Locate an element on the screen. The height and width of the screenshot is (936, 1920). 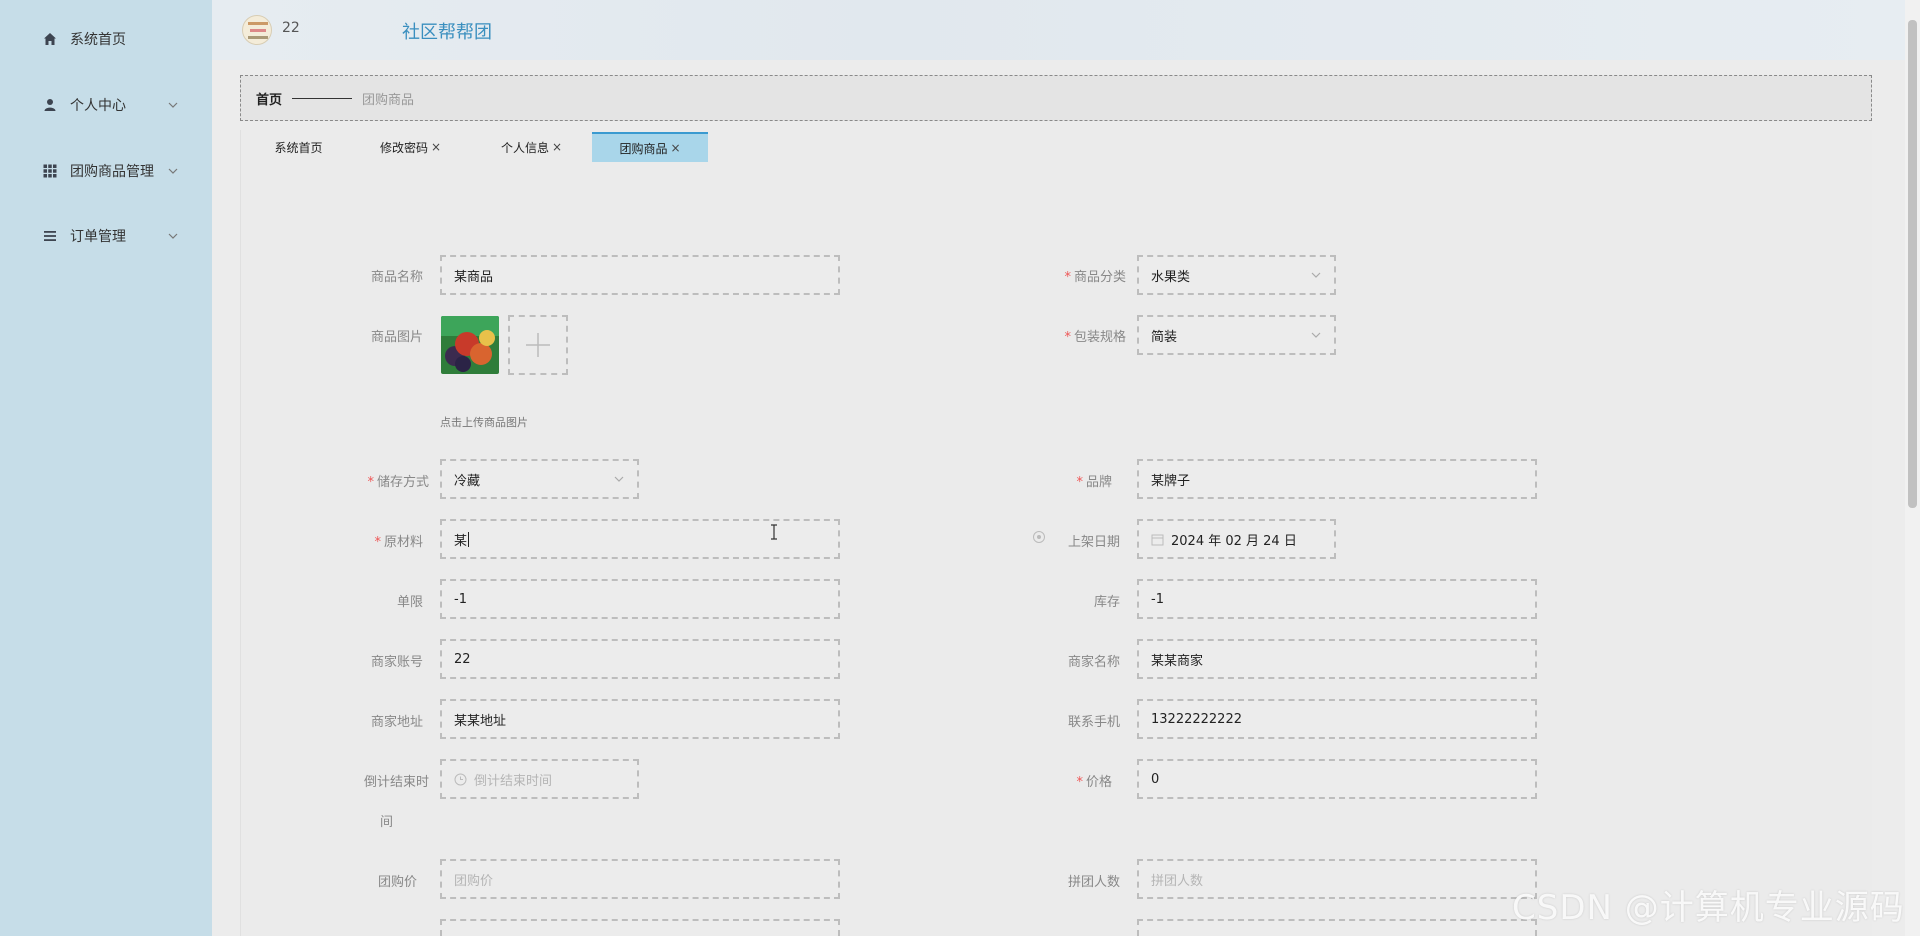
ingredients-input: 某 is located at coordinates (640, 539).